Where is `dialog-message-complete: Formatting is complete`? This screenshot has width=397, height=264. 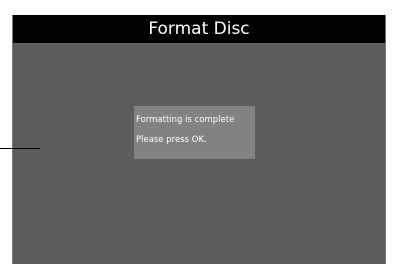
dialog-message-complete: Formatting is complete is located at coordinates (185, 120).